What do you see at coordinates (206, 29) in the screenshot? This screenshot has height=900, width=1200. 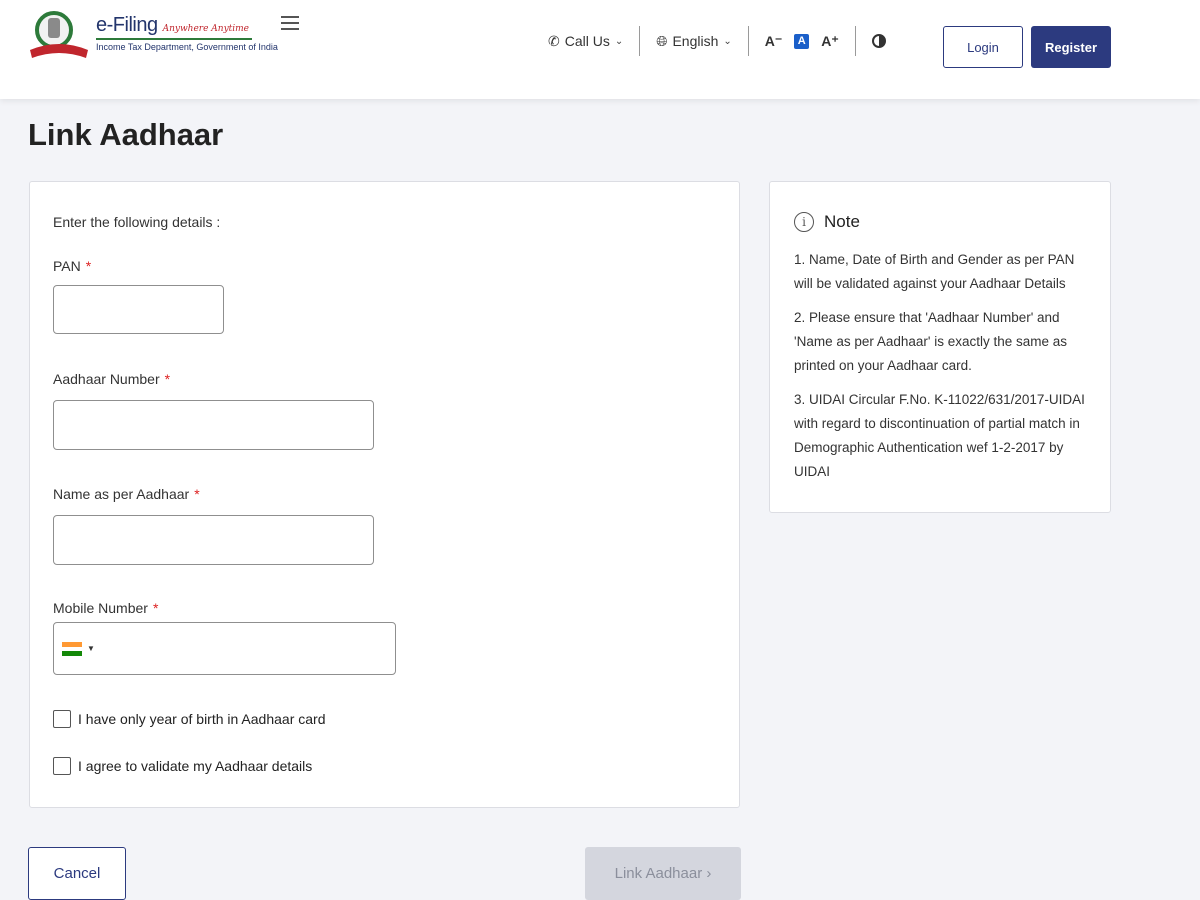 I see `brand-tagline: Anywhere Anytime` at bounding box center [206, 29].